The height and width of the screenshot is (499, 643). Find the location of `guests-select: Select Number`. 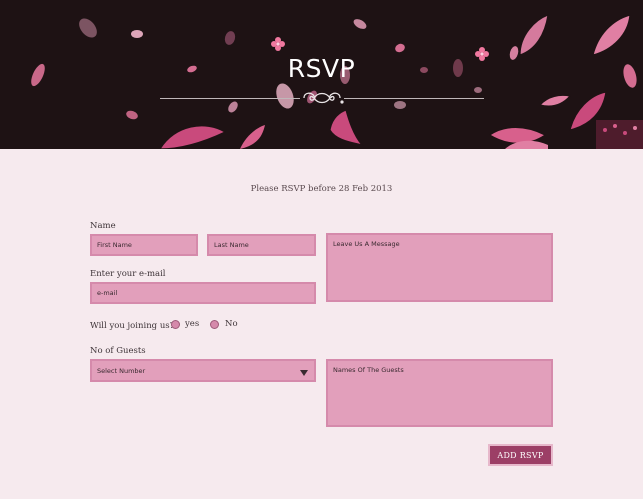

guests-select: Select Number is located at coordinates (203, 370).